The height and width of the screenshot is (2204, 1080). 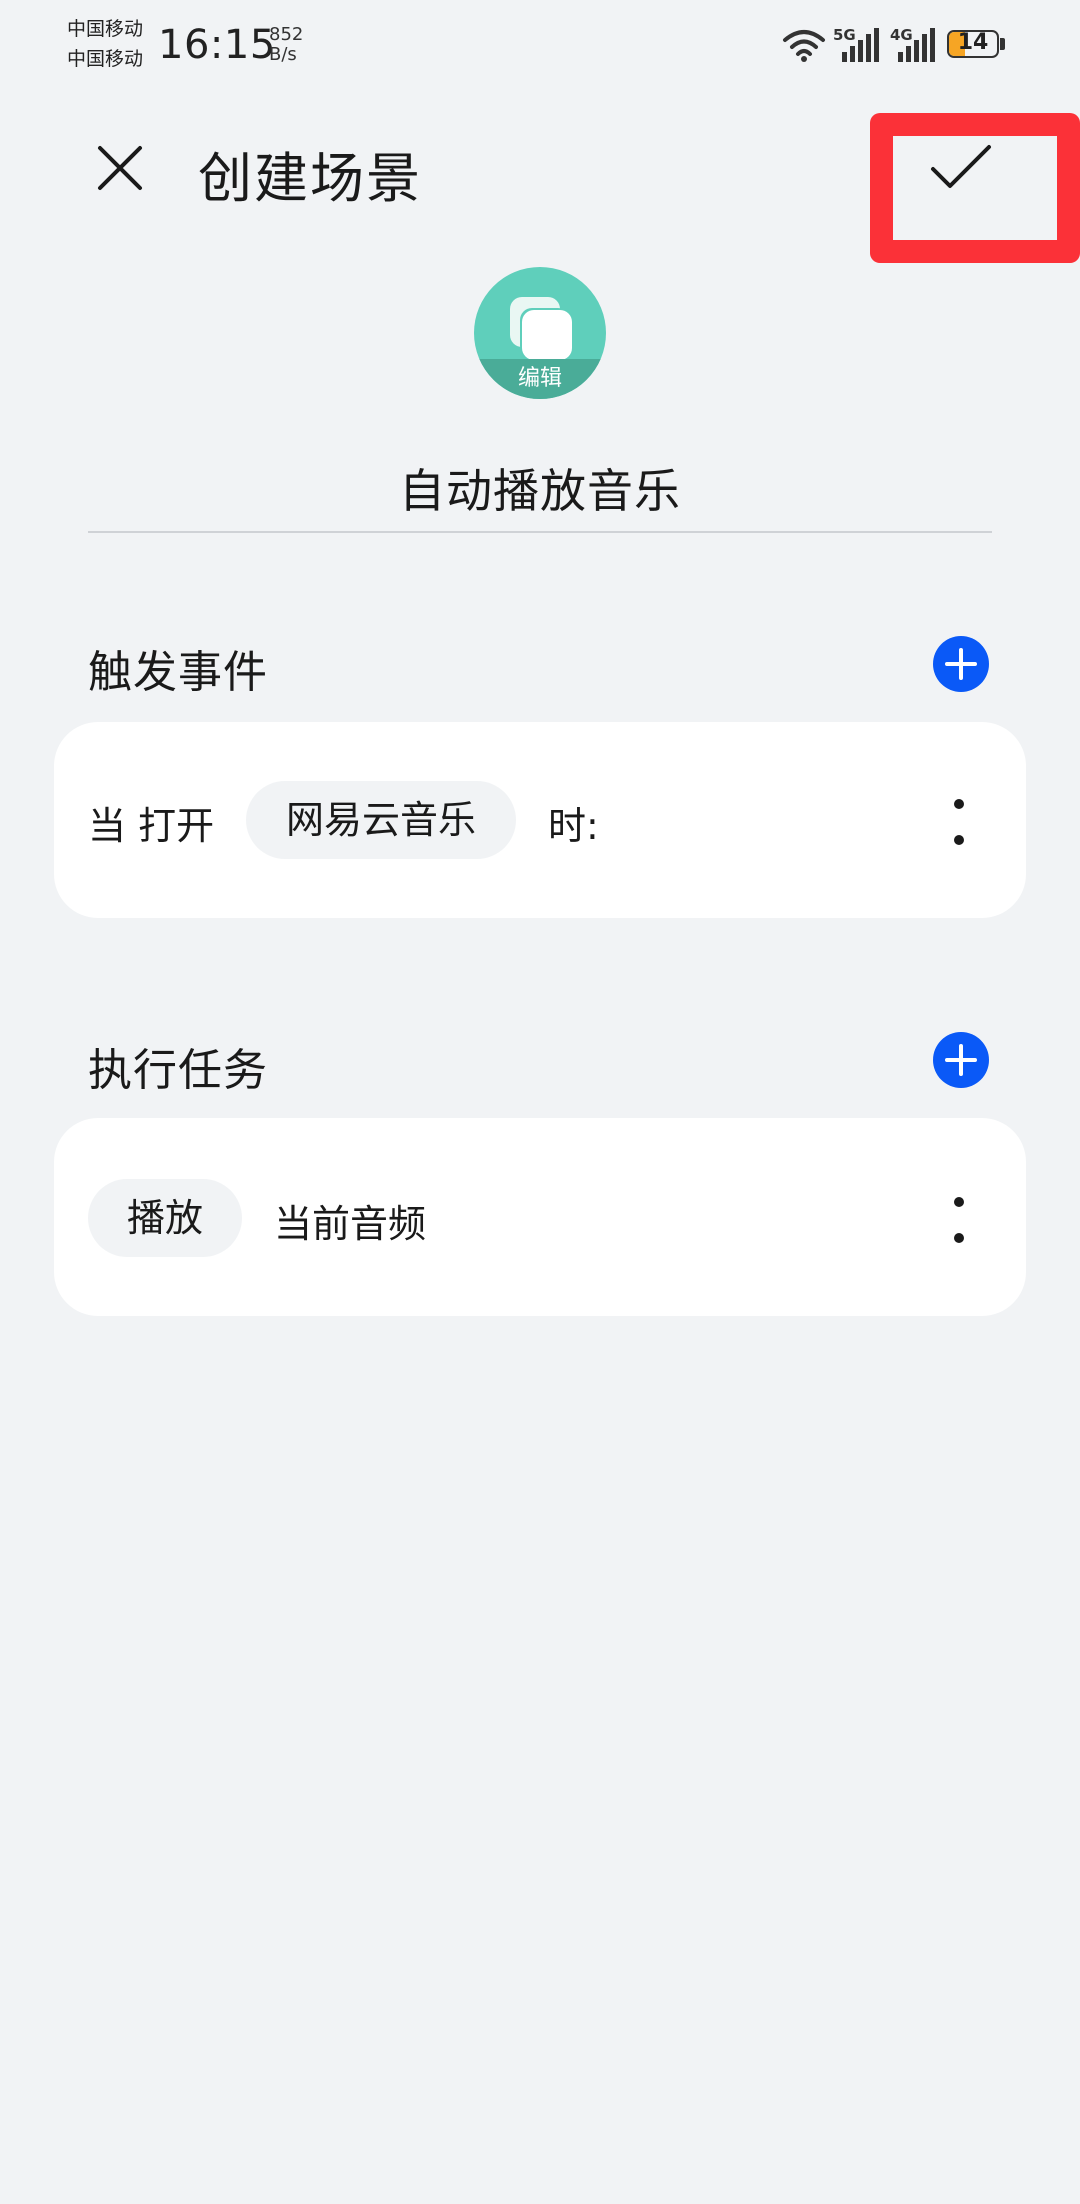 What do you see at coordinates (916, 45) in the screenshot?
I see `signal-2-icon` at bounding box center [916, 45].